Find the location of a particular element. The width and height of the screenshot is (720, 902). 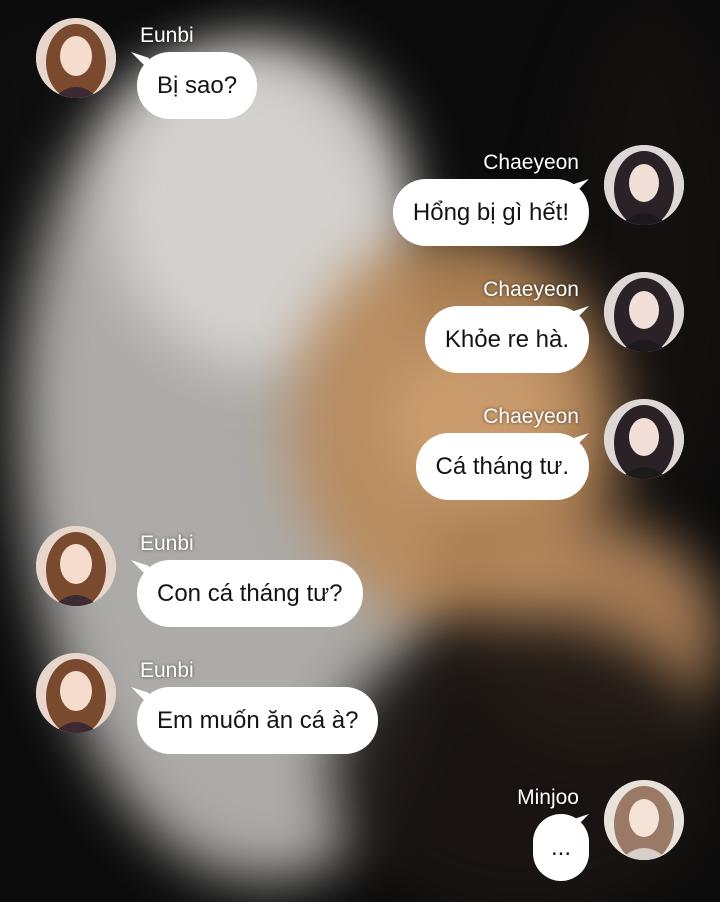

chat-message: Chaeyeon Khỏe re hà. is located at coordinates (360, 327).